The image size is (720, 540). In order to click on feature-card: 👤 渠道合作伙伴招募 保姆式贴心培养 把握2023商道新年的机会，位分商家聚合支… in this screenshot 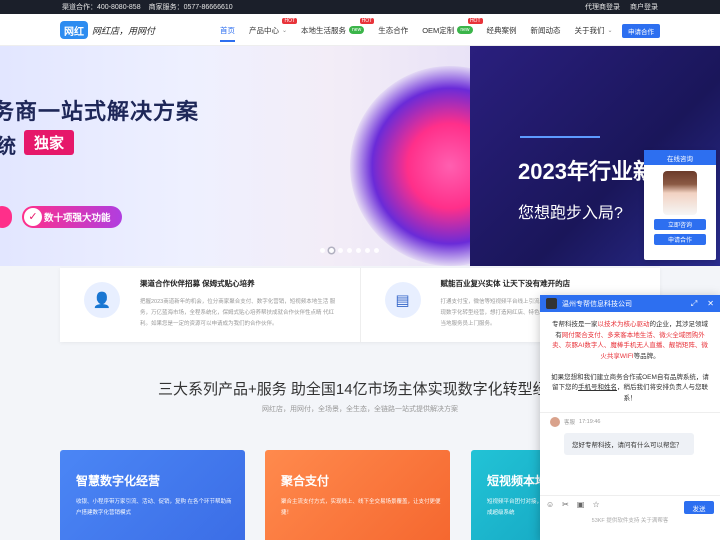, I will do `click(210, 305)`.